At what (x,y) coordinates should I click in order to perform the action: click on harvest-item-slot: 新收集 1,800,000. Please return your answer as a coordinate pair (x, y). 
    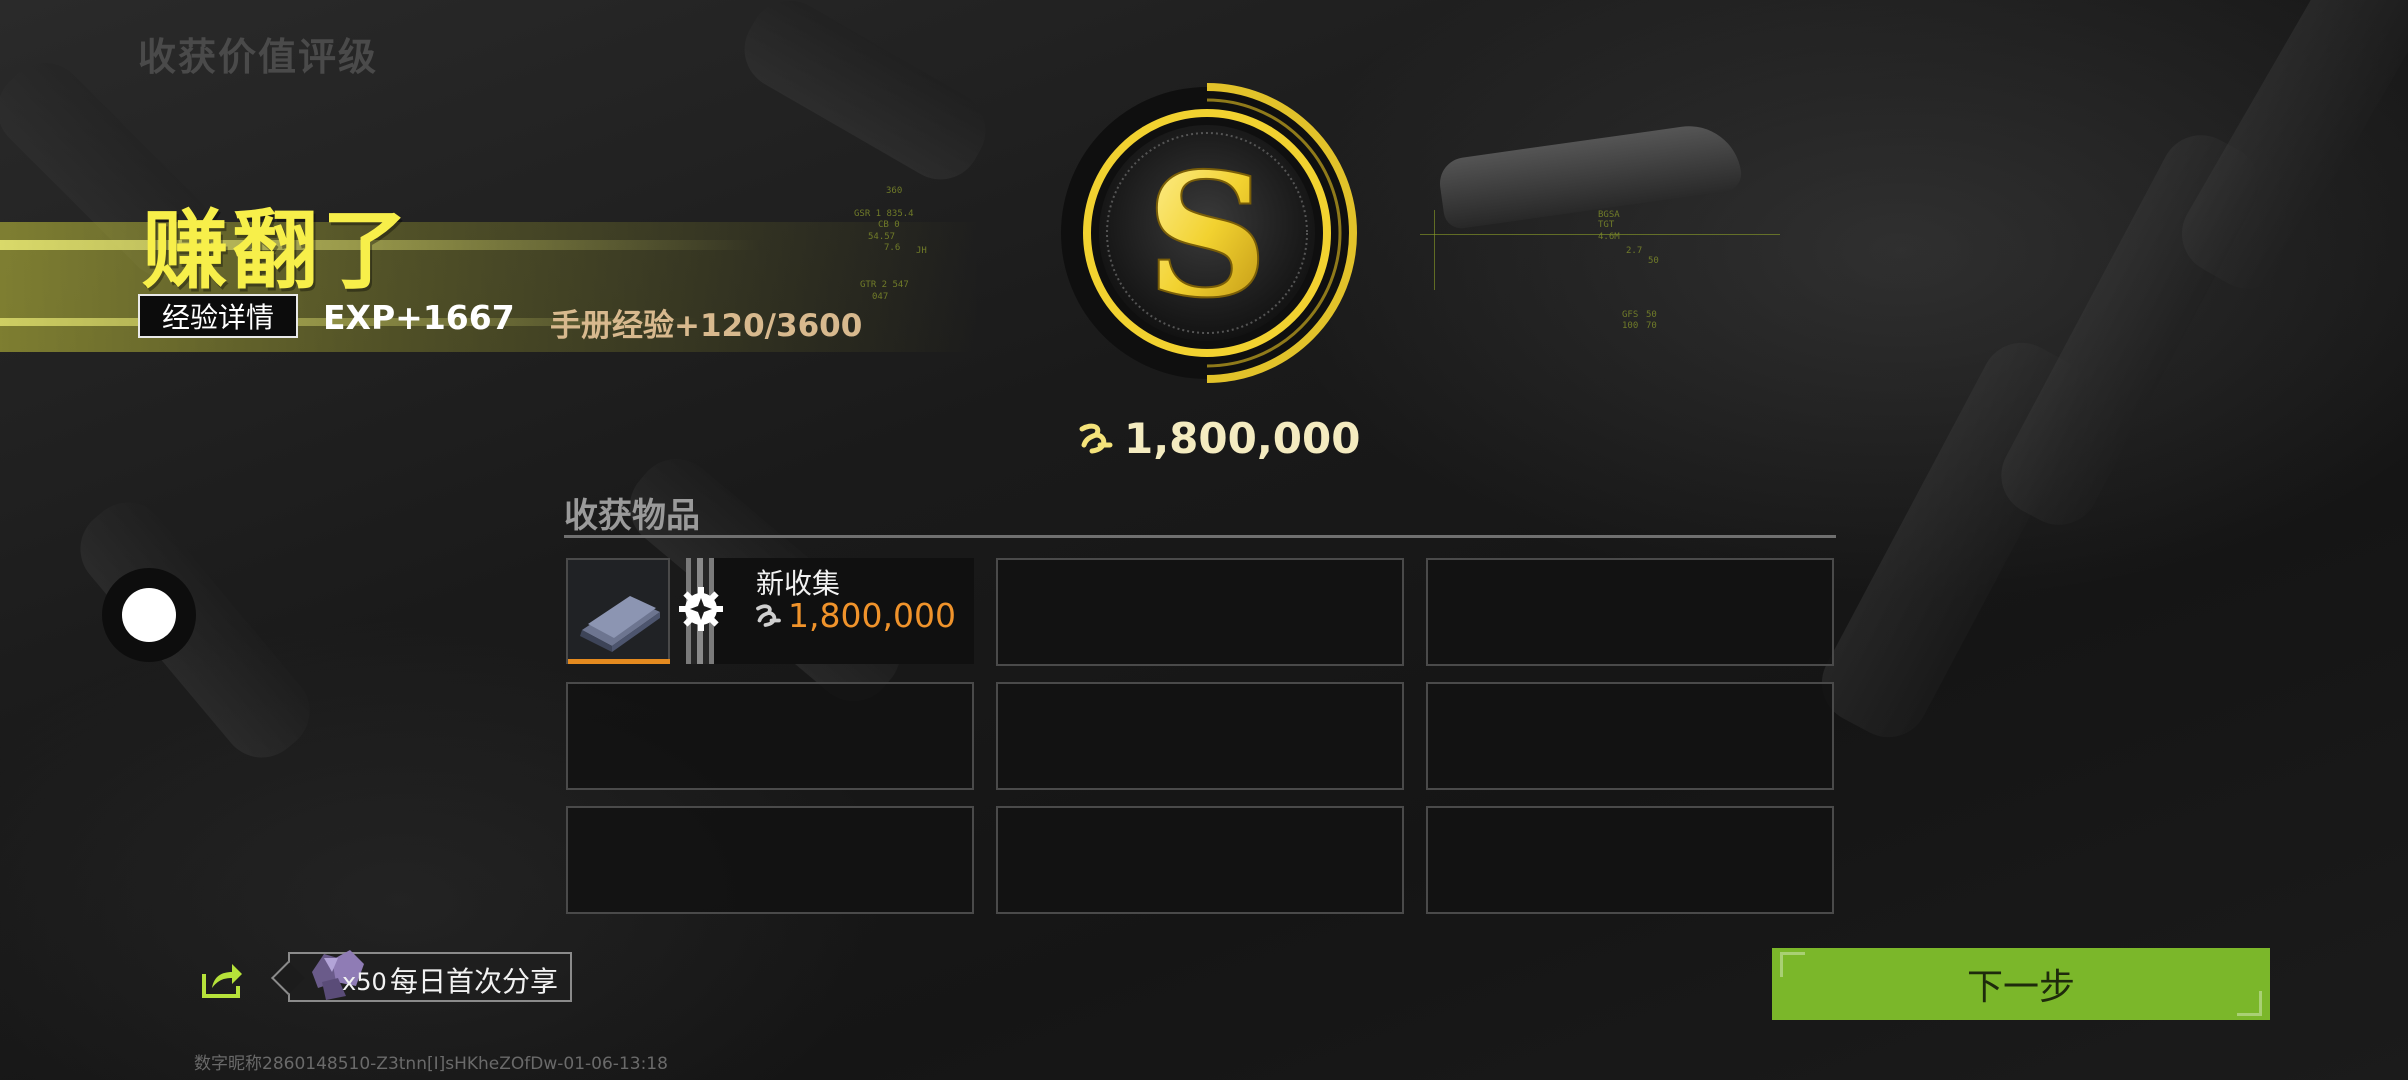
    Looking at the image, I should click on (770, 612).